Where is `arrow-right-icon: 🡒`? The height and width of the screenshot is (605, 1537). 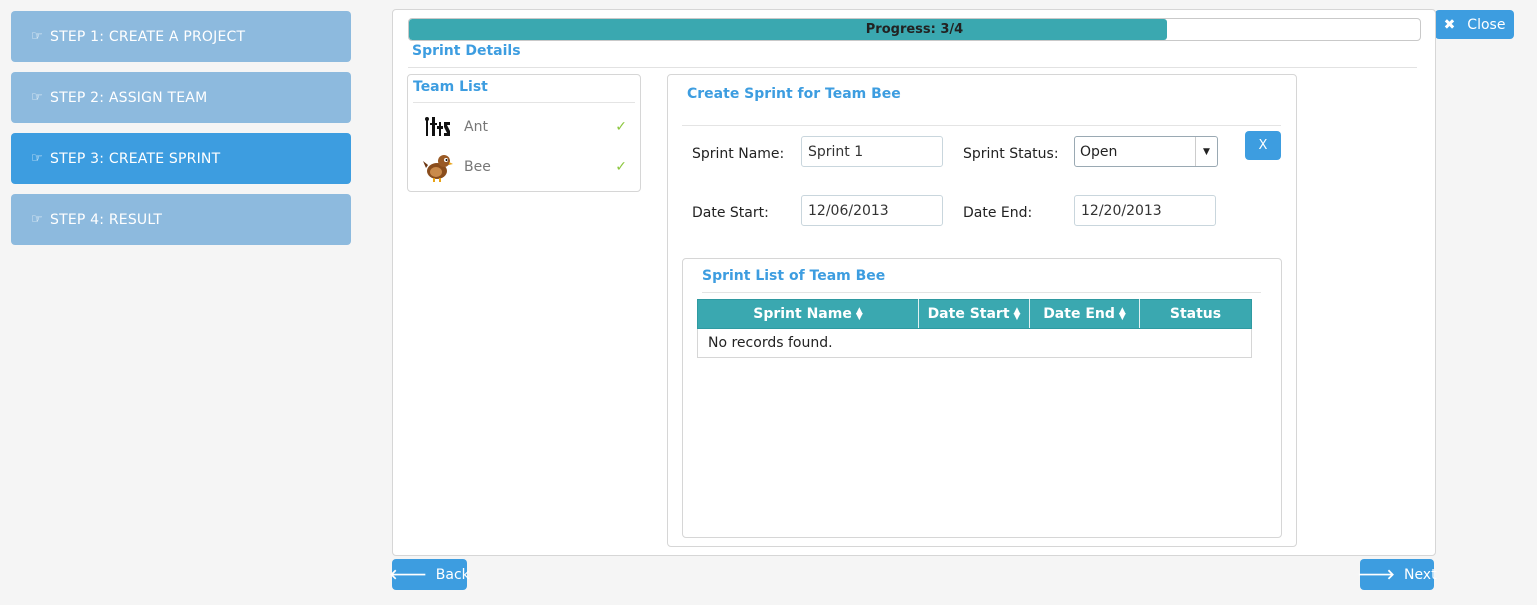
arrow-right-icon: 🡒 is located at coordinates (1376, 575).